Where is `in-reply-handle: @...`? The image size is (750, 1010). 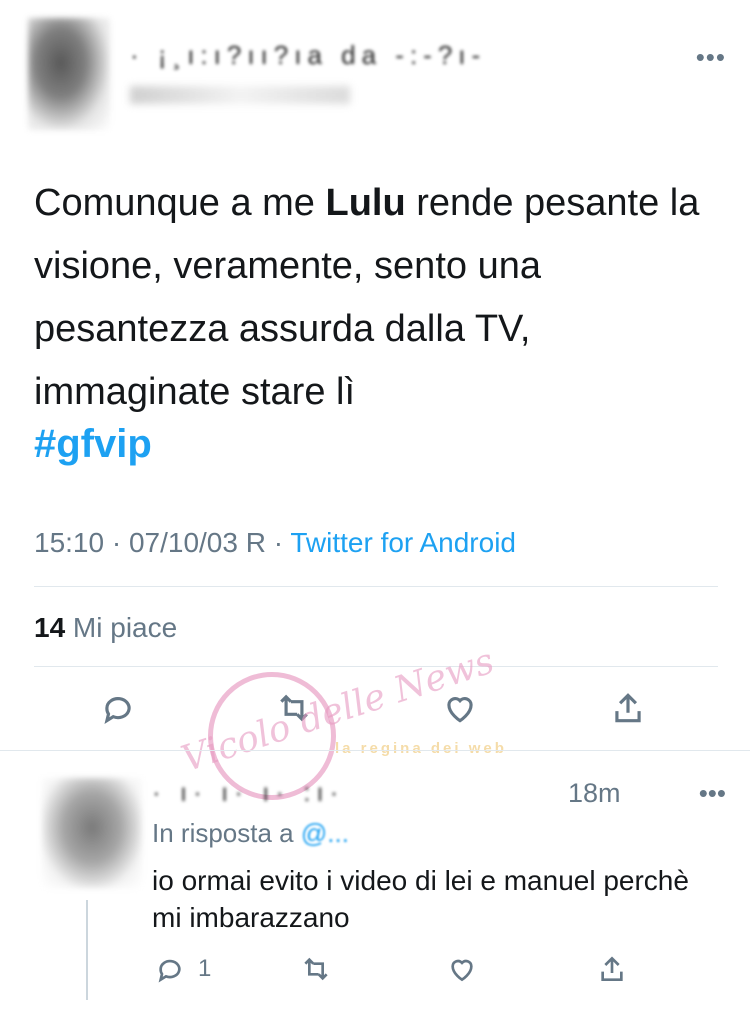
in-reply-handle: @... is located at coordinates (325, 833).